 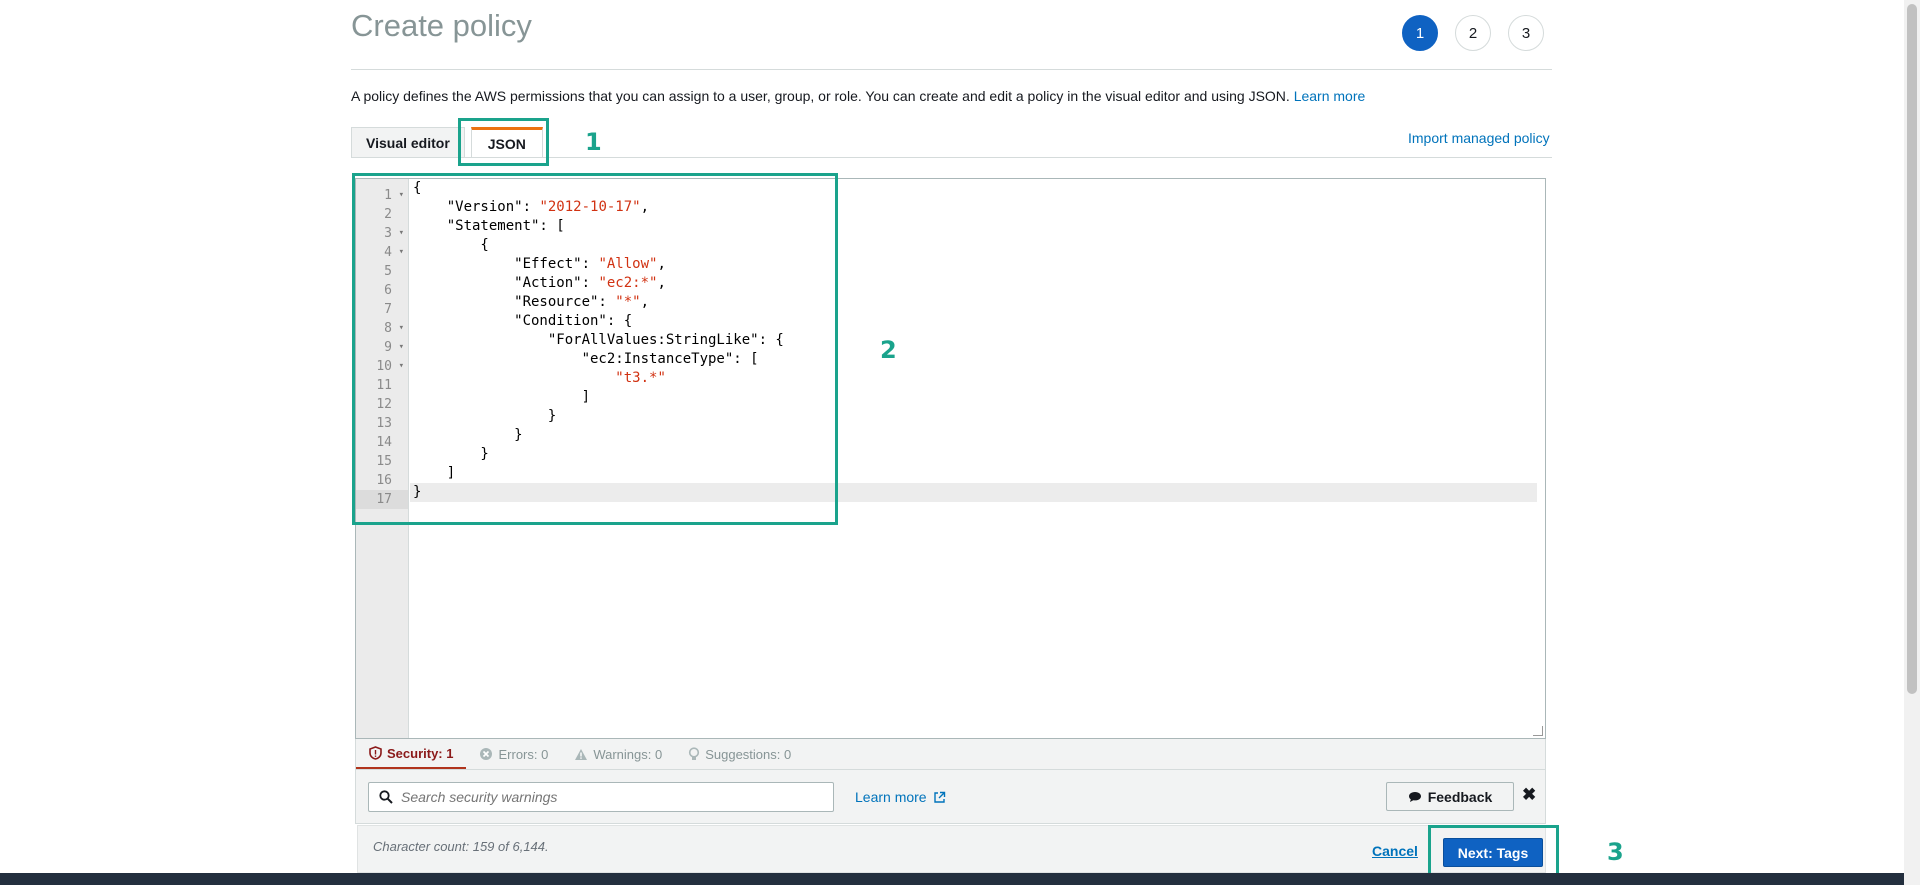 What do you see at coordinates (891, 797) in the screenshot?
I see `validation-learn-more-label: Learn more` at bounding box center [891, 797].